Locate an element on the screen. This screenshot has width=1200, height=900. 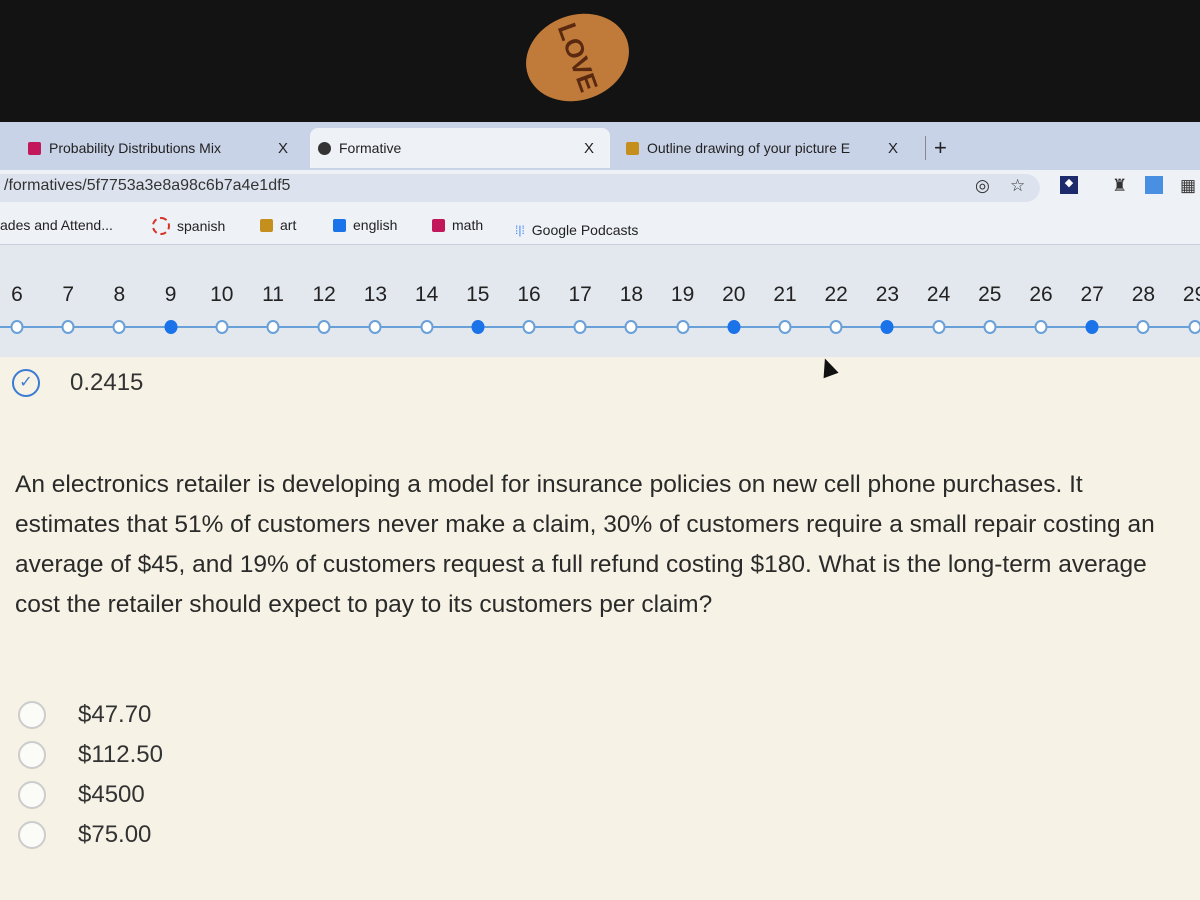
bookmark-art: art is located at coordinates (278, 225).